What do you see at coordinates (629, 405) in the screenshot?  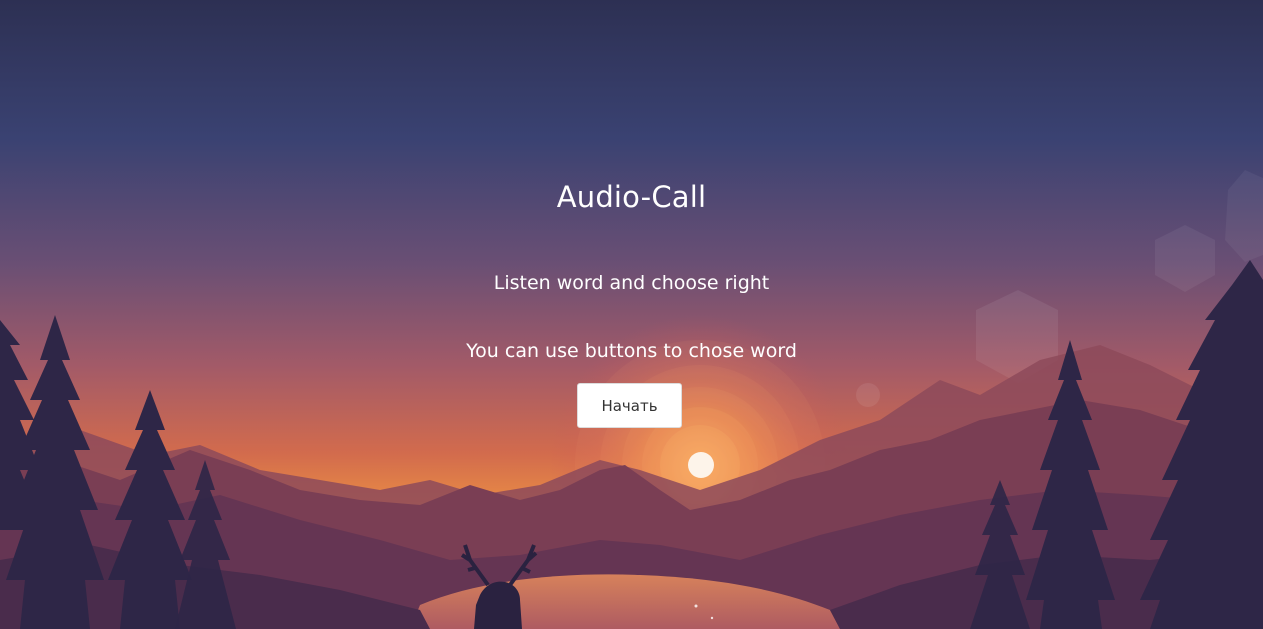 I see `start-button: Начать` at bounding box center [629, 405].